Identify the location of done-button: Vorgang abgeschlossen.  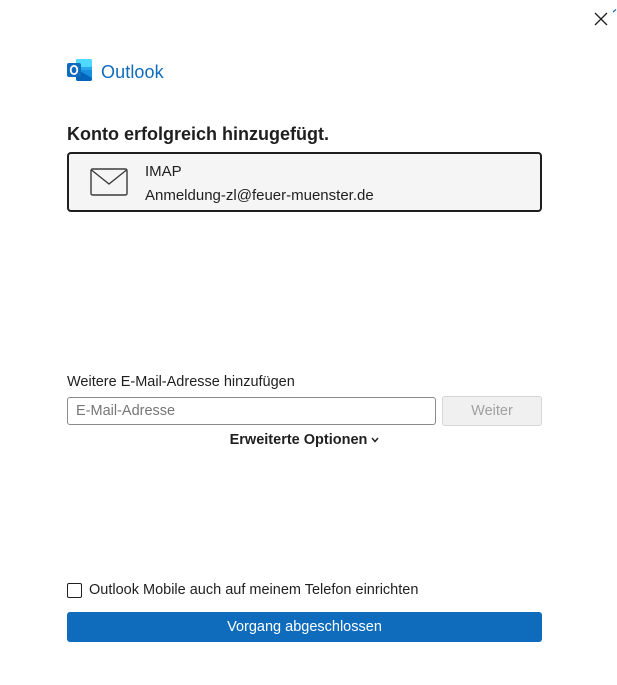
(304, 627).